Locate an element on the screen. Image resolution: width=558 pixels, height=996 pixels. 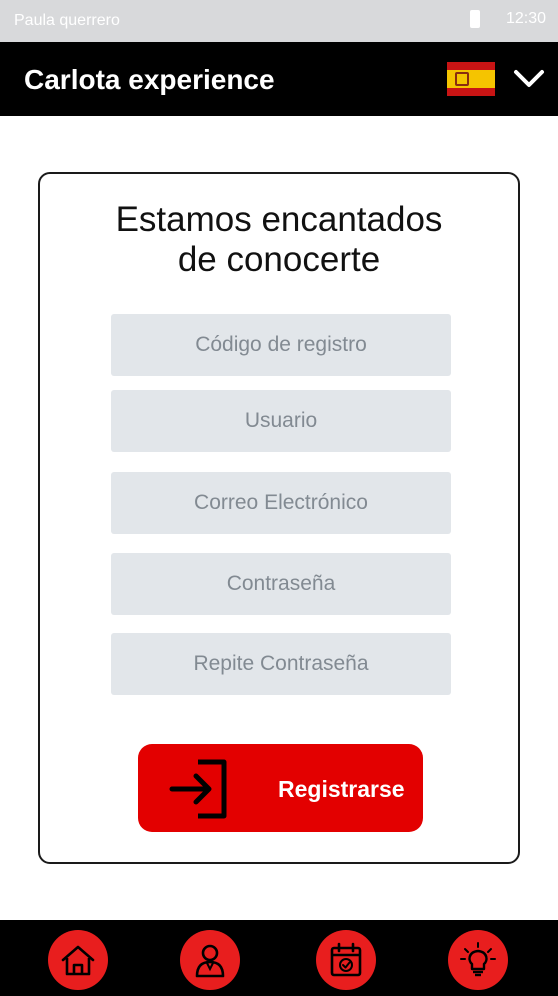
nav-profile is located at coordinates (210, 960).